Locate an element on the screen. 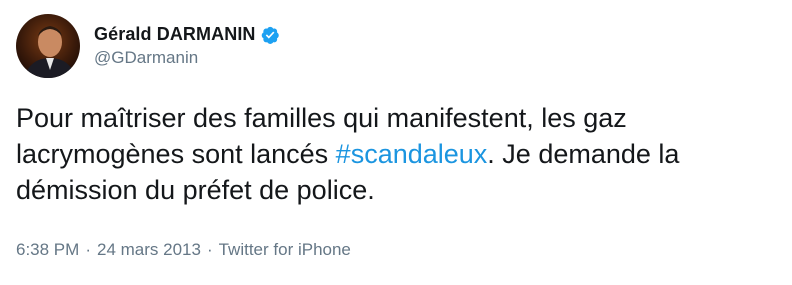  tweet-date: 24 mars 2013 is located at coordinates (149, 250).